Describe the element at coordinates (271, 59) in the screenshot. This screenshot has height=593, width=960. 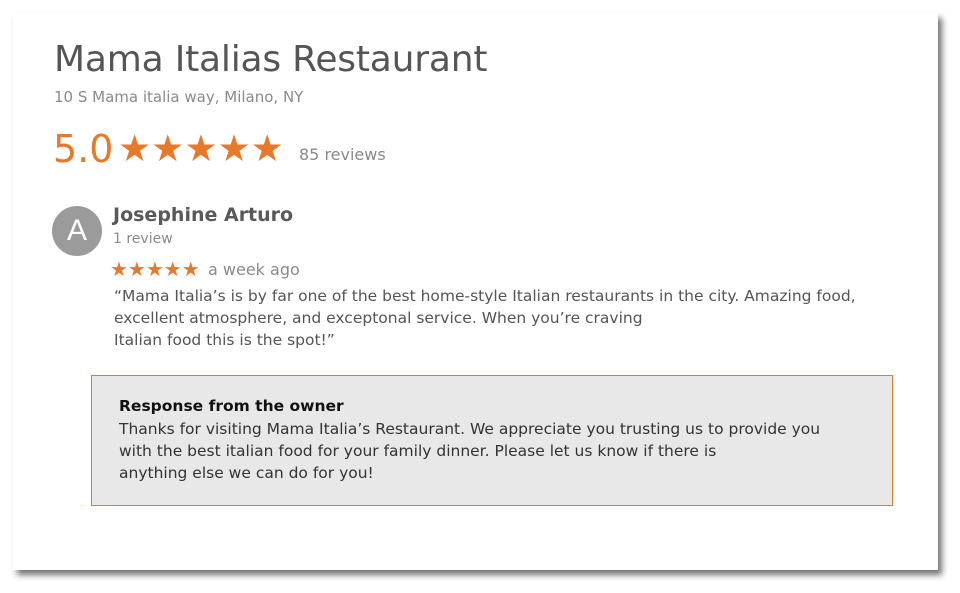
I see `business-name: Mama Italias Restaurant` at that location.